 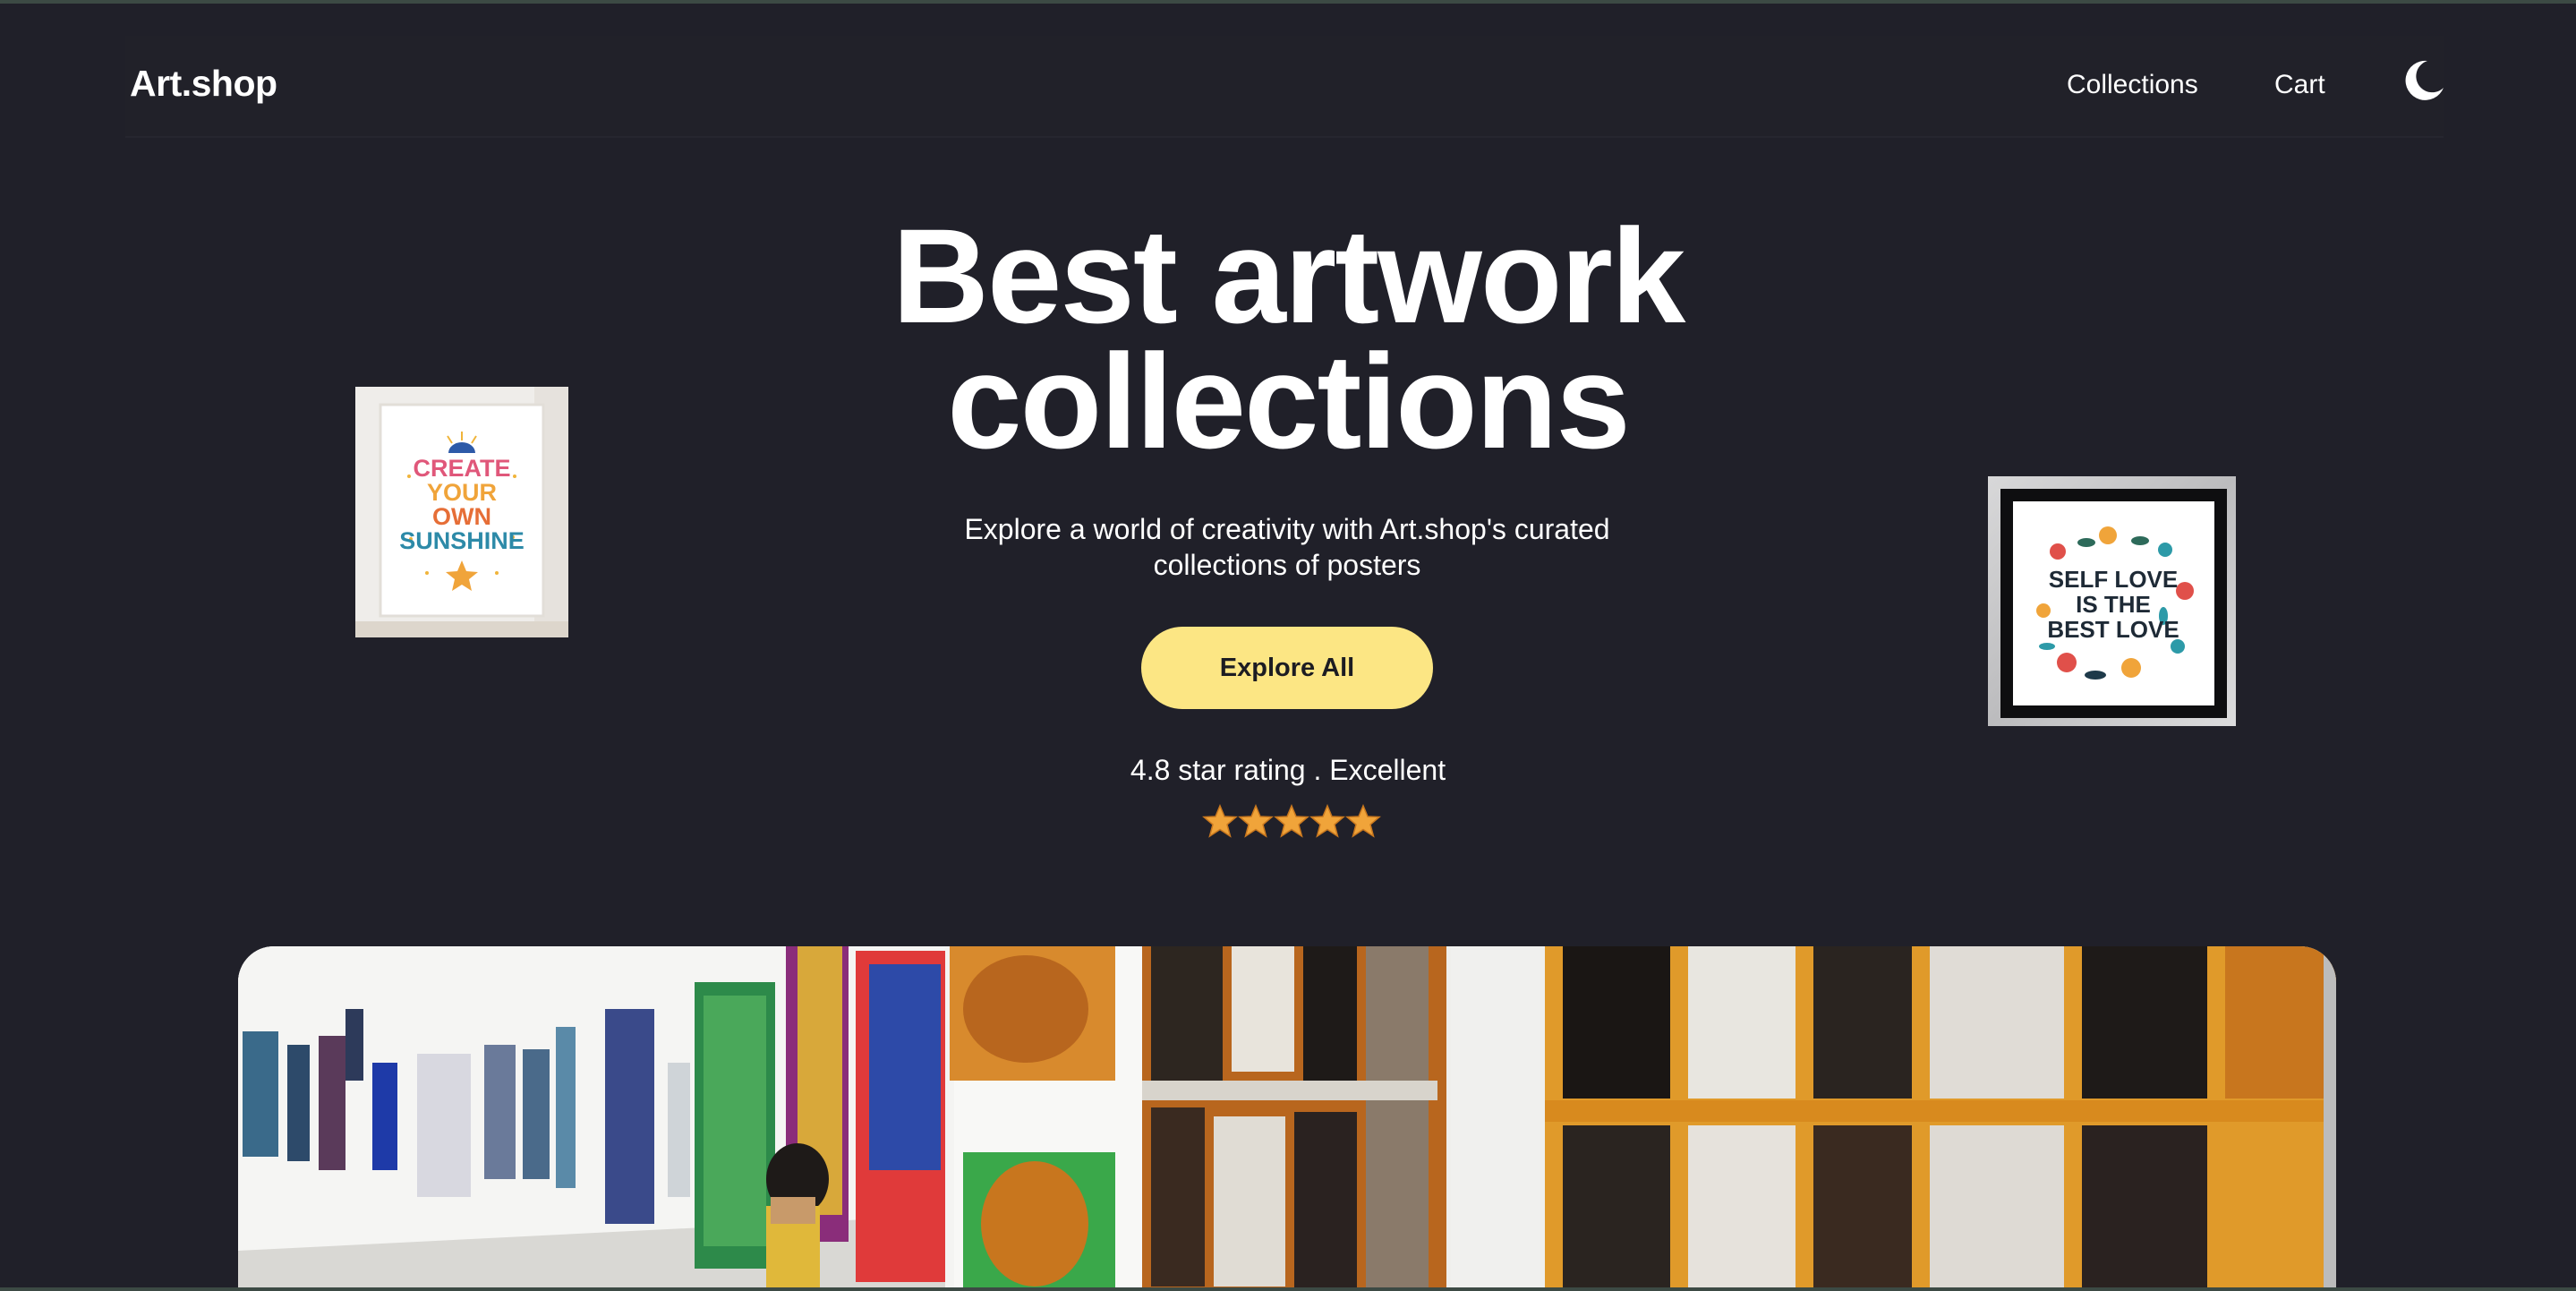 What do you see at coordinates (2424, 80) in the screenshot?
I see `moon-icon` at bounding box center [2424, 80].